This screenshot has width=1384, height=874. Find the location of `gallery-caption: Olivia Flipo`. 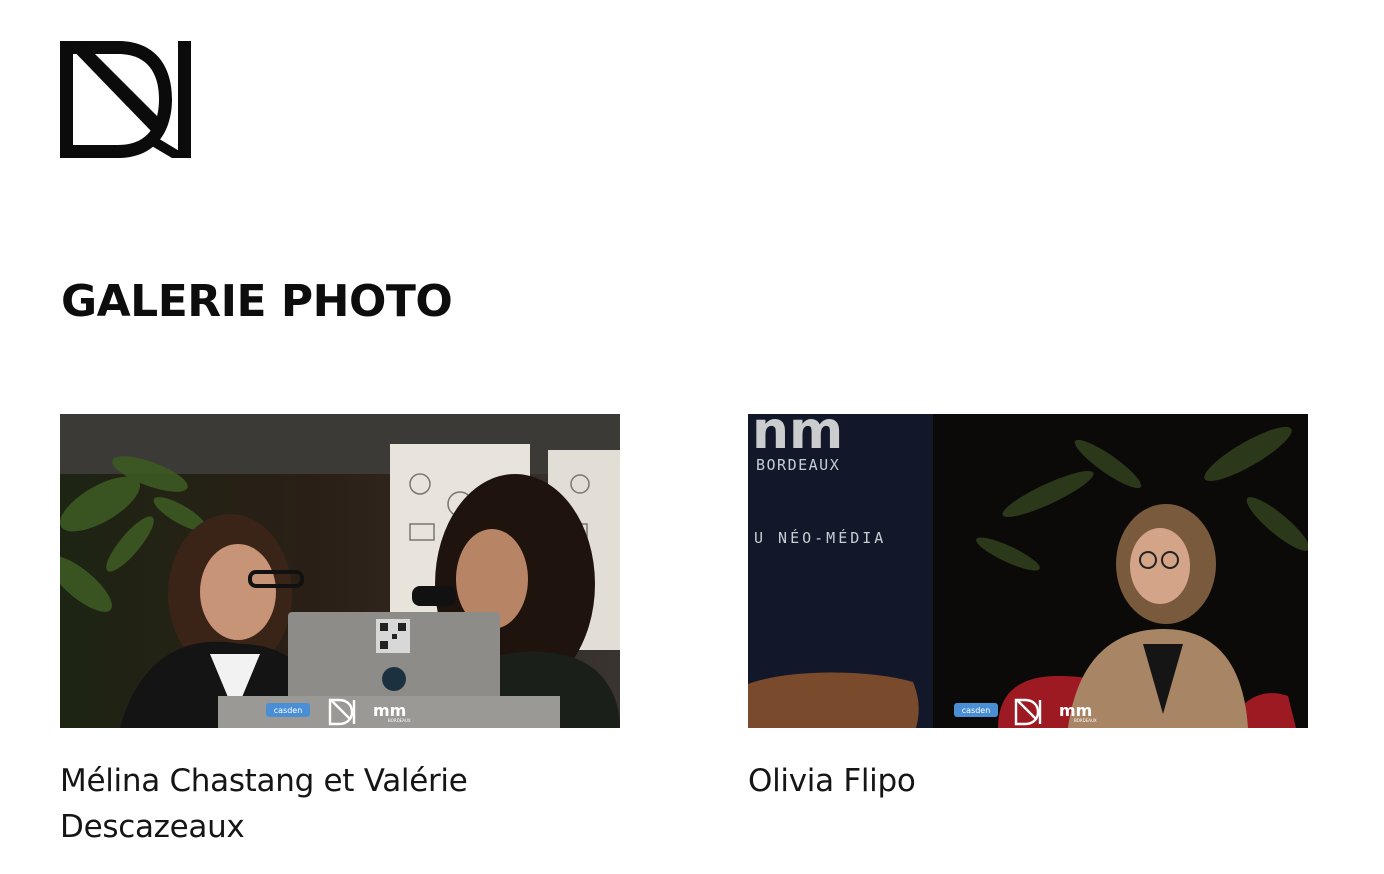

gallery-caption: Olivia Flipo is located at coordinates (988, 781).